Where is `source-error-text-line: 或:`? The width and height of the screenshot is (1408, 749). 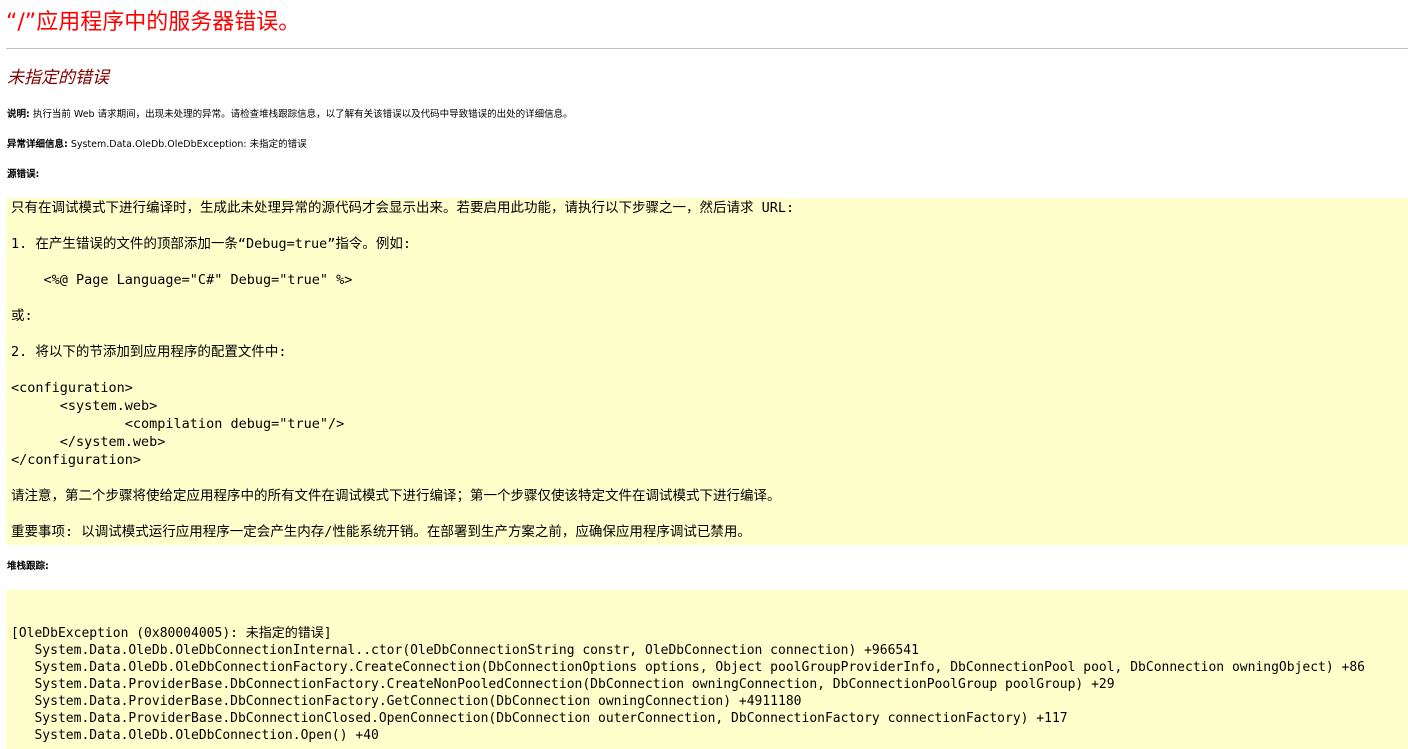
source-error-text-line: 或: is located at coordinates (22, 316).